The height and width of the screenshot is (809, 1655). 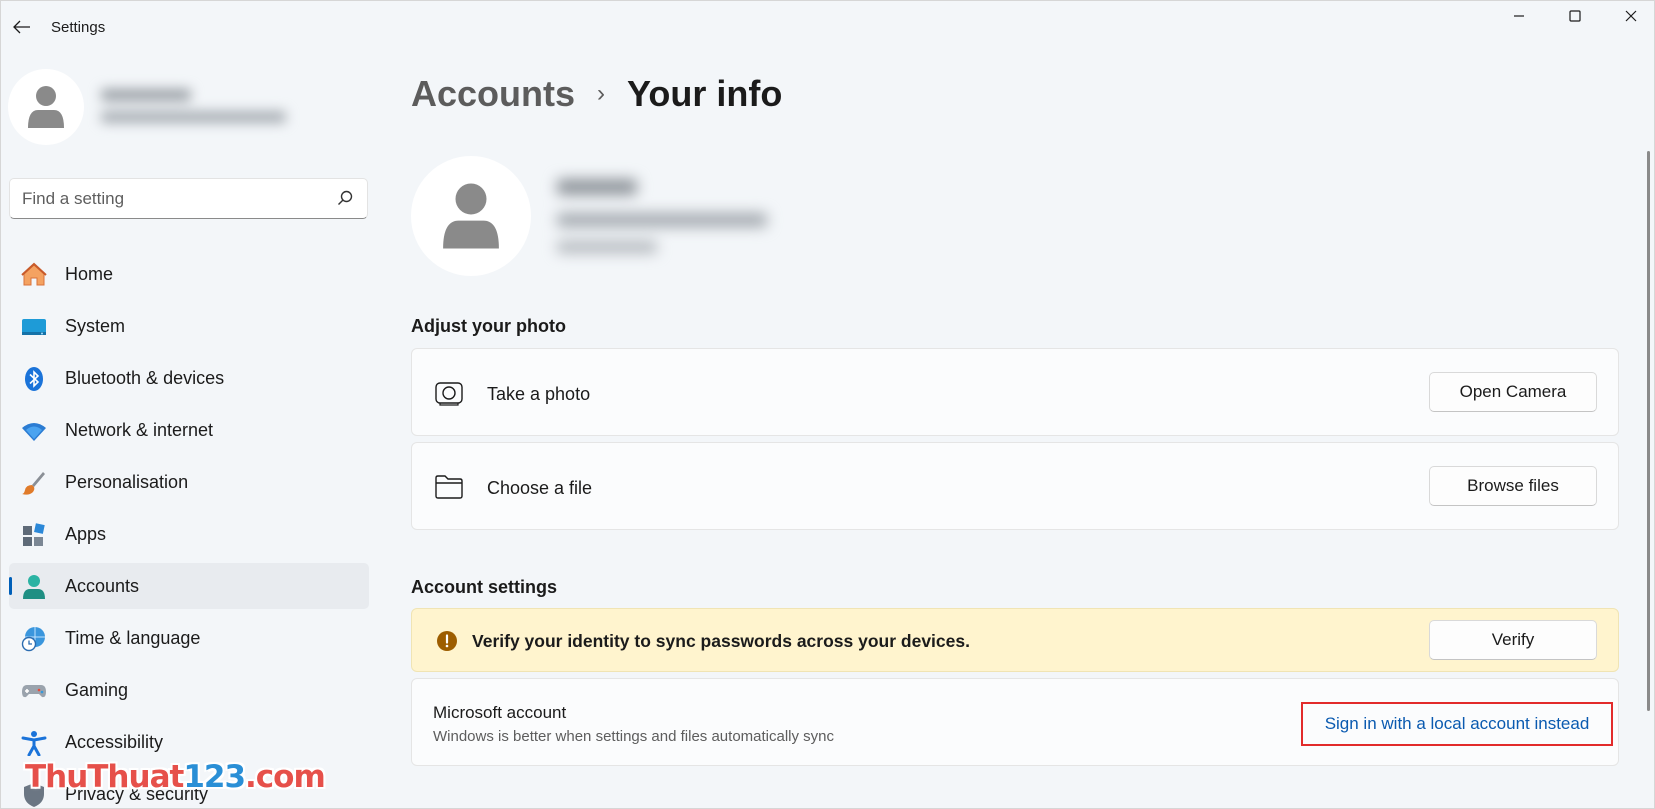 What do you see at coordinates (1015, 392) in the screenshot?
I see `take-photo-card: Take a photo Open Camera` at bounding box center [1015, 392].